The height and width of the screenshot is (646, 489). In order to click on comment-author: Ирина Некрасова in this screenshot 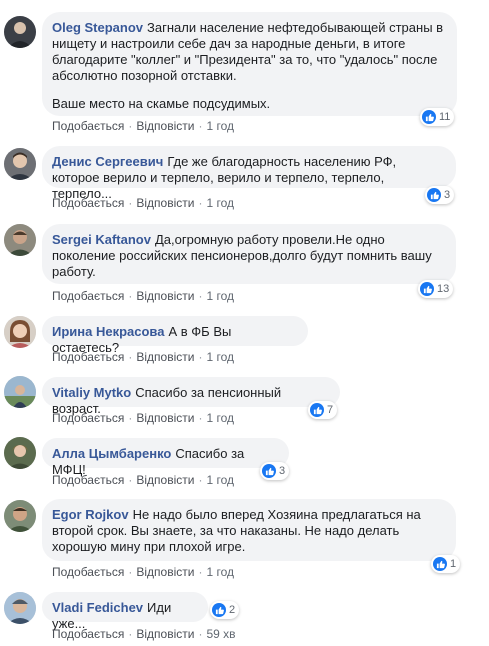, I will do `click(108, 331)`.